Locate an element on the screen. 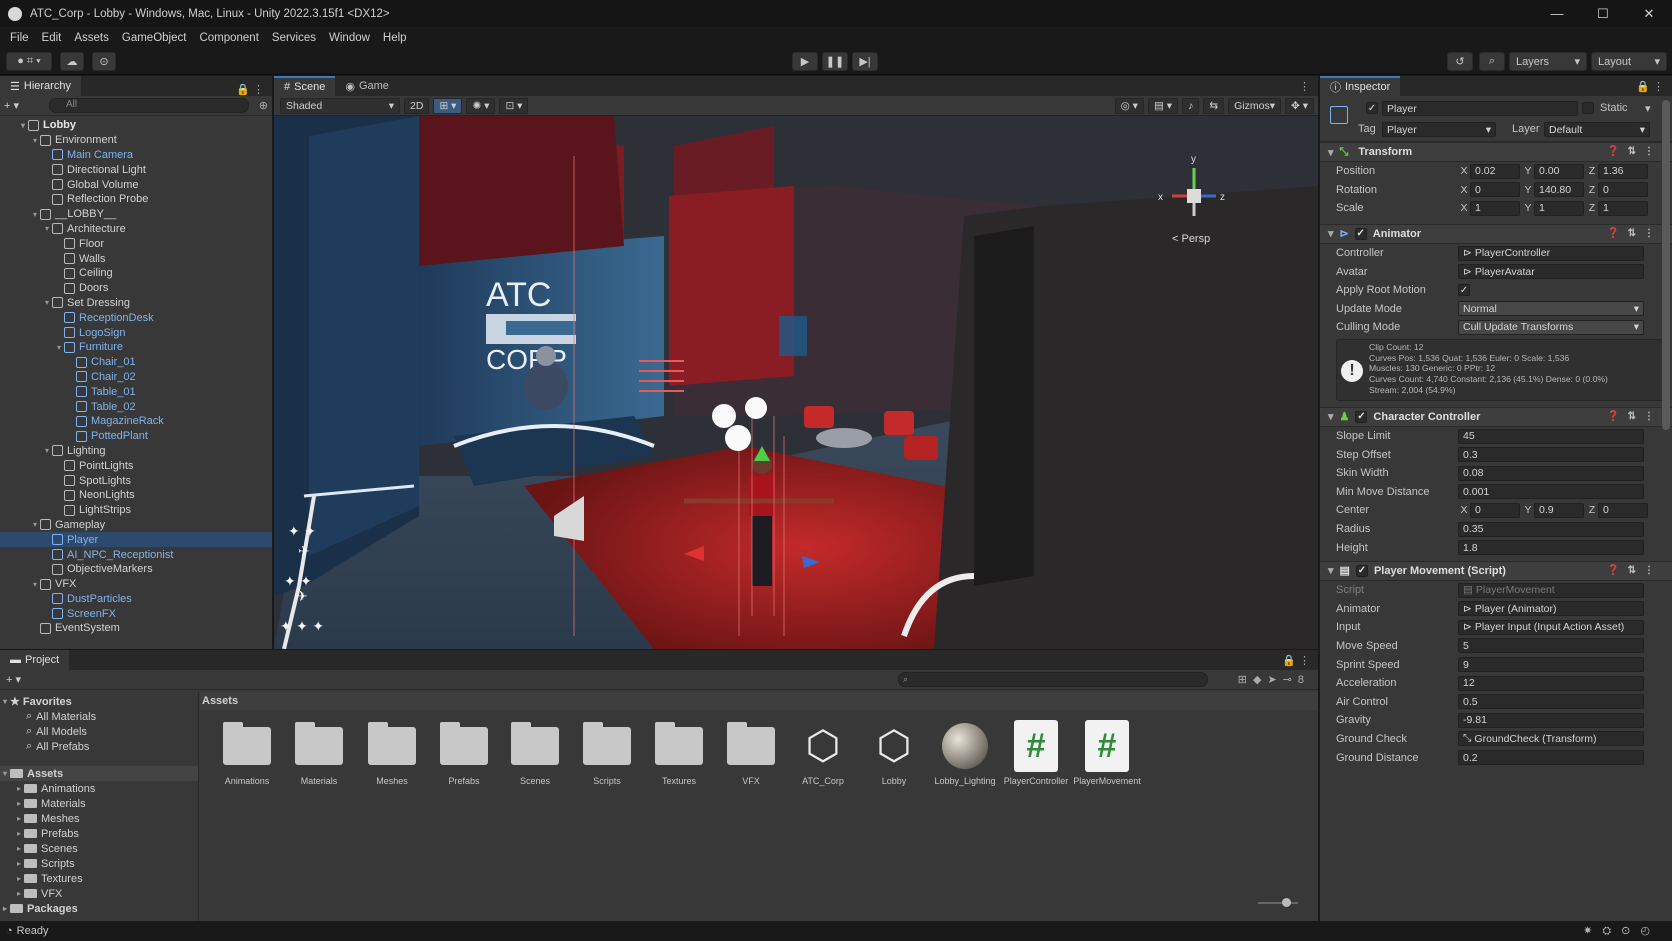  skin-width-field: 0.08 is located at coordinates (1551, 473).